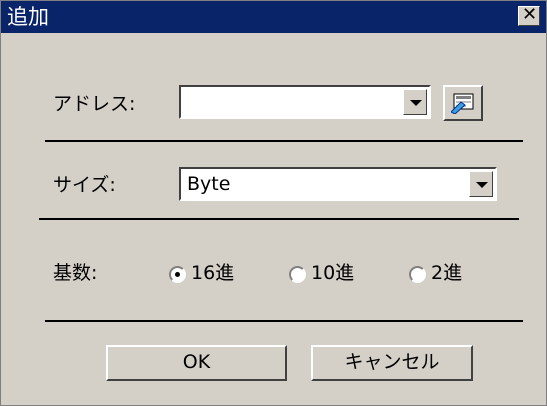 The width and height of the screenshot is (547, 406). Describe the element at coordinates (75, 273) in the screenshot. I see `radix-label: 基数:` at that location.